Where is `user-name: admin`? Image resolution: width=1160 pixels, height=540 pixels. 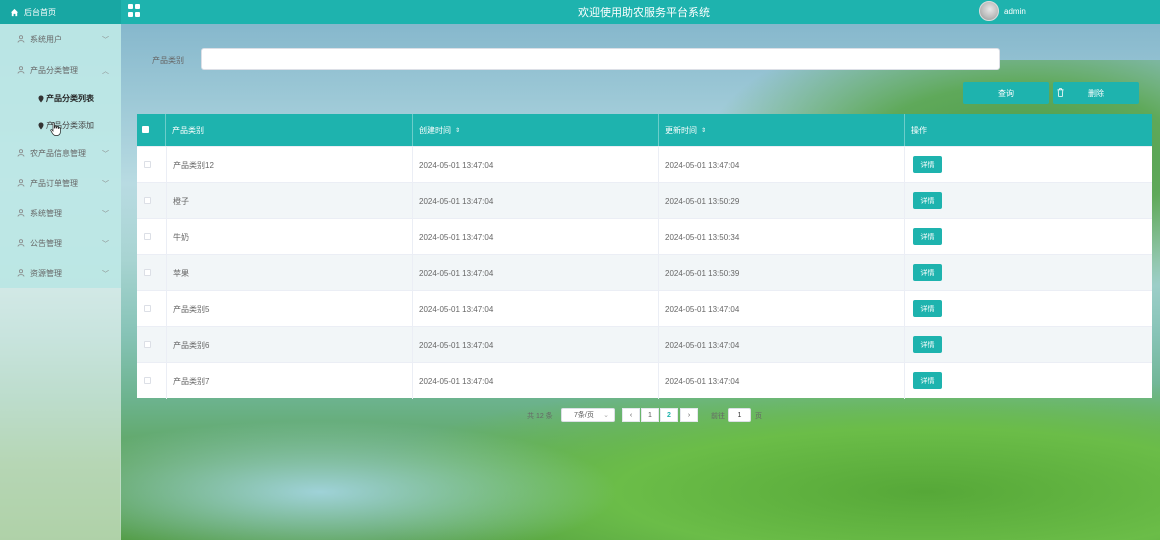 user-name: admin is located at coordinates (1015, 11).